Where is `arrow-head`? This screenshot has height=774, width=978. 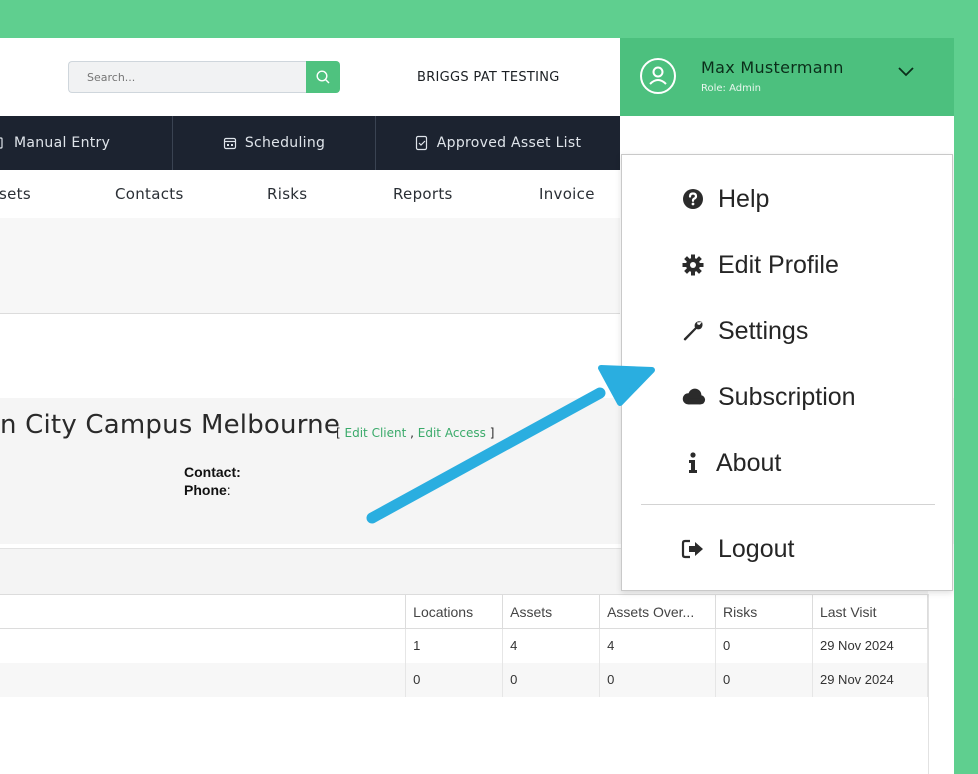
arrow-head is located at coordinates (626, 385).